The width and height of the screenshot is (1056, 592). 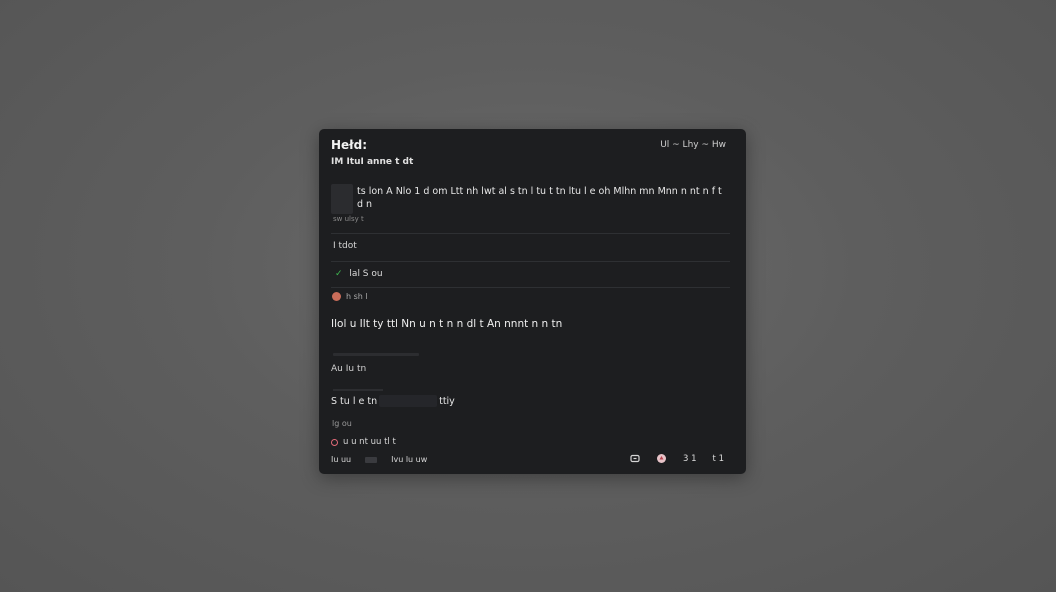 I want to click on sub-label: Au Iu tn, so click(x=349, y=369).